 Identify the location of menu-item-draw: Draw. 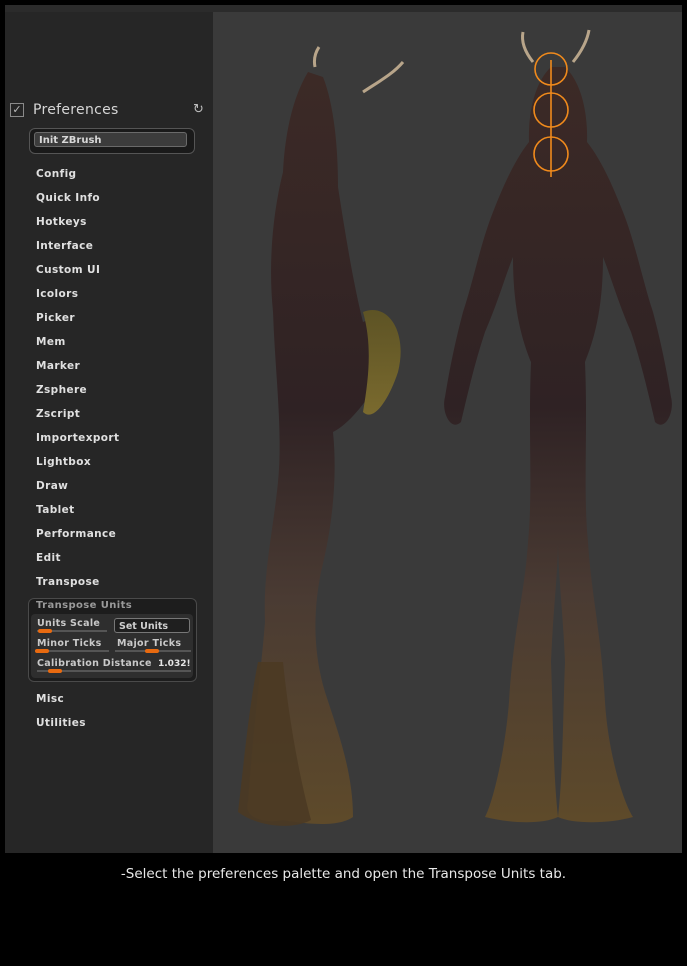
(52, 486).